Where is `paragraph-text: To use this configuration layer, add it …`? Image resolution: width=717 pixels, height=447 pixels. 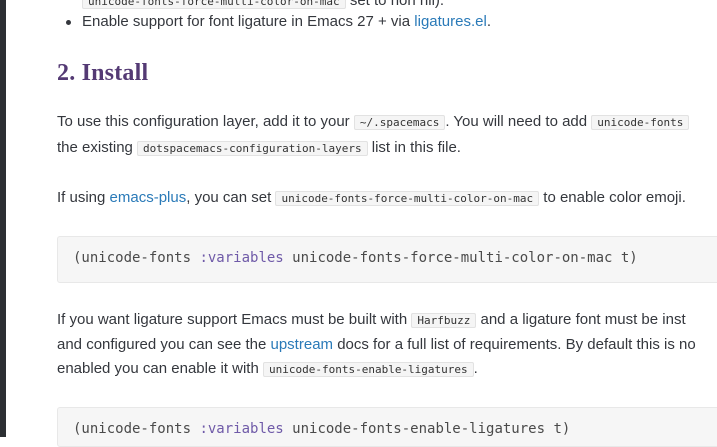 paragraph-text: To use this configuration layer, add it … is located at coordinates (205, 121).